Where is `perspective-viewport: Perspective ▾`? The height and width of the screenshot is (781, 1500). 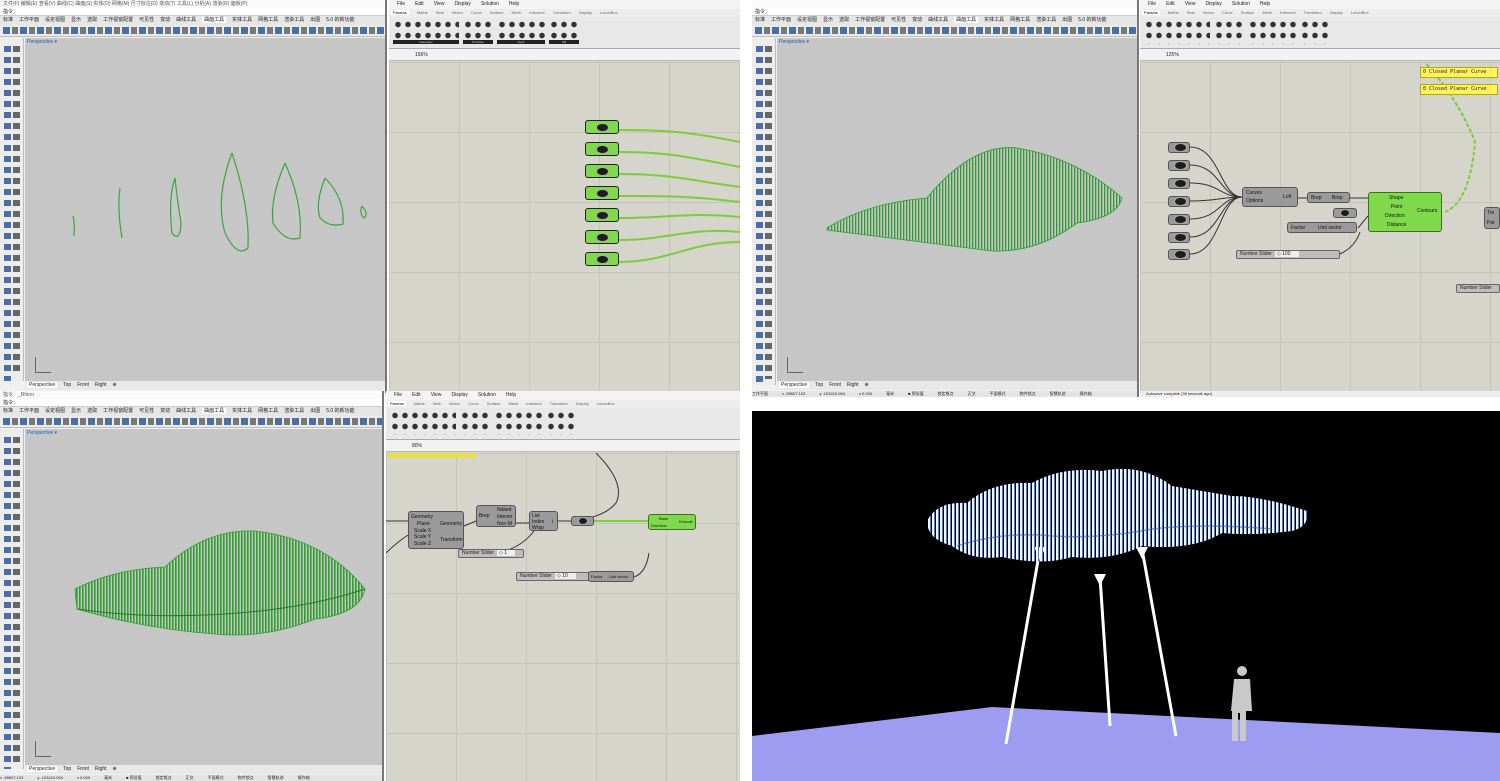
perspective-viewport: Perspective ▾ is located at coordinates (205, 209).